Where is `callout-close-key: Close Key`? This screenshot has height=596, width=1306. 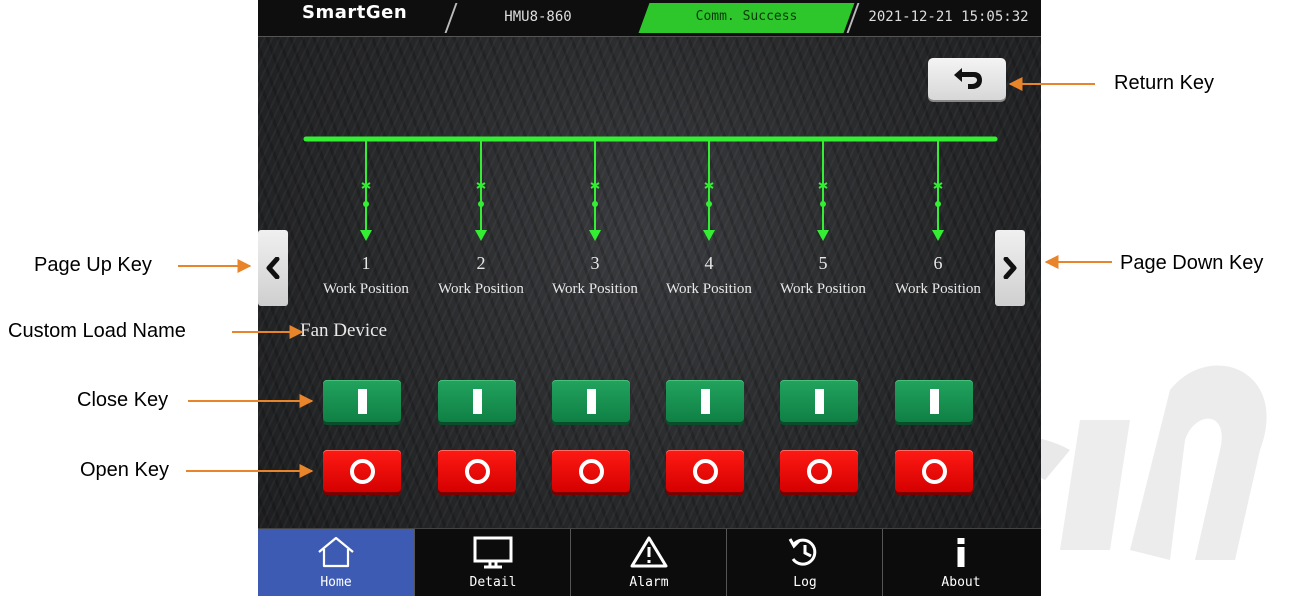 callout-close-key: Close Key is located at coordinates (123, 400).